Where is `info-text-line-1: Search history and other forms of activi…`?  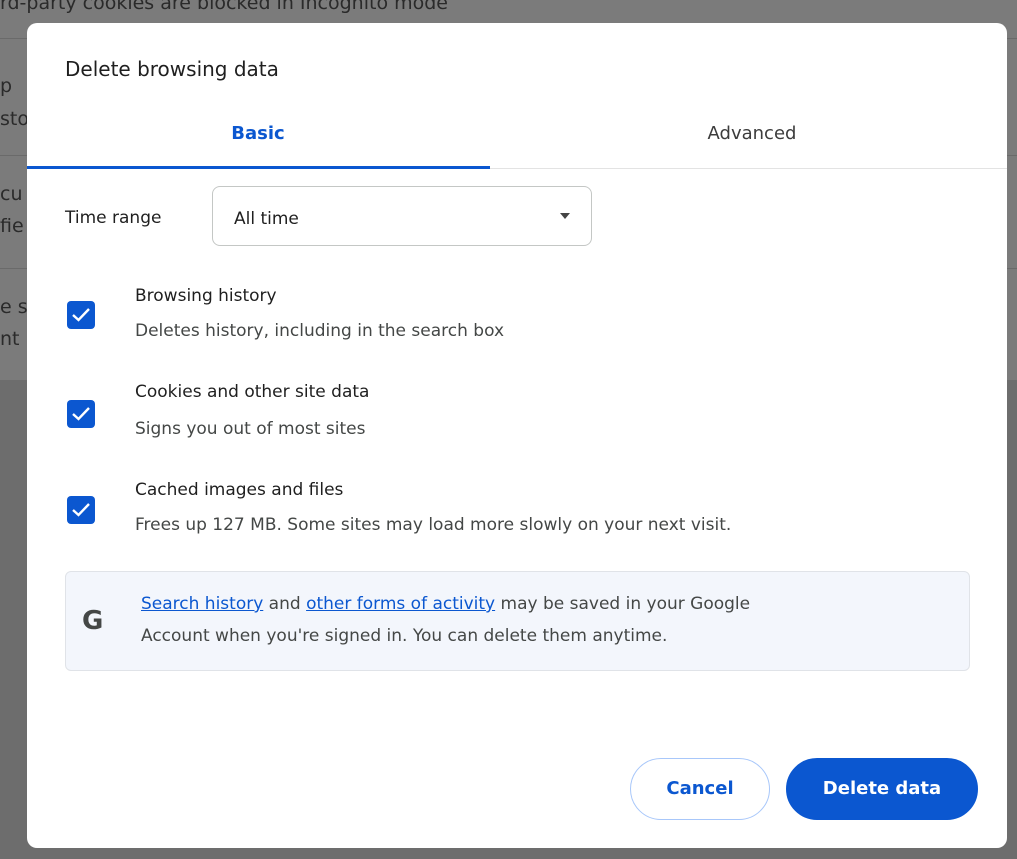 info-text-line-1: Search history and other forms of activi… is located at coordinates (445, 604).